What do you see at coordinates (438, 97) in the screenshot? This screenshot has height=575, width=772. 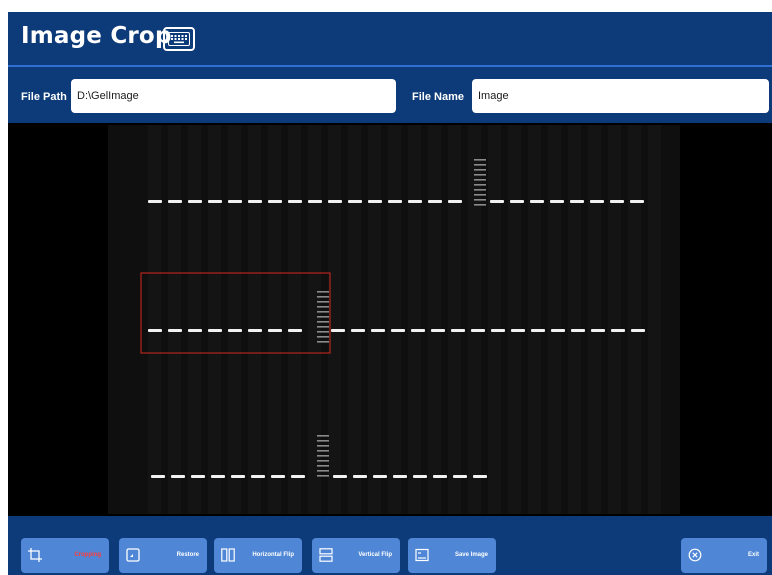 I see `file-name-label: File Name` at bounding box center [438, 97].